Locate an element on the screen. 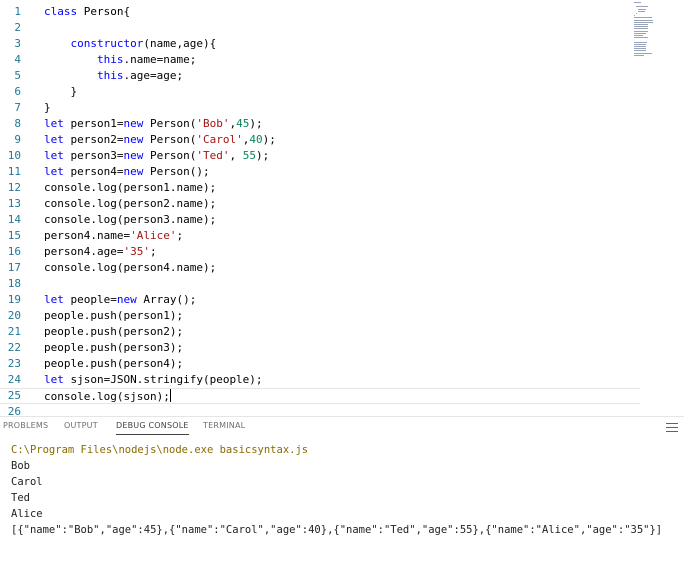 The width and height of the screenshot is (684, 561). line-number: 14 is located at coordinates (14, 219).